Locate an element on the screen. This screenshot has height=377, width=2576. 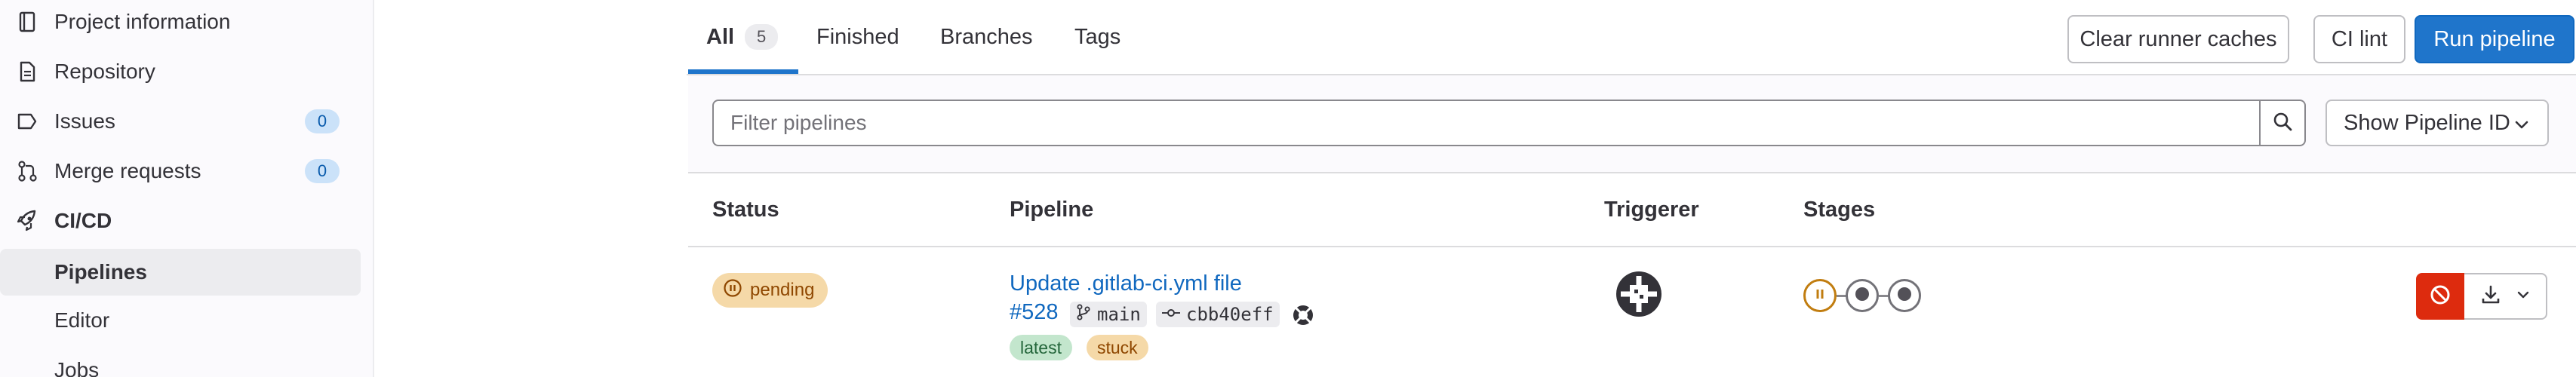
column-header-triggerer: Triggerer is located at coordinates (1651, 210).